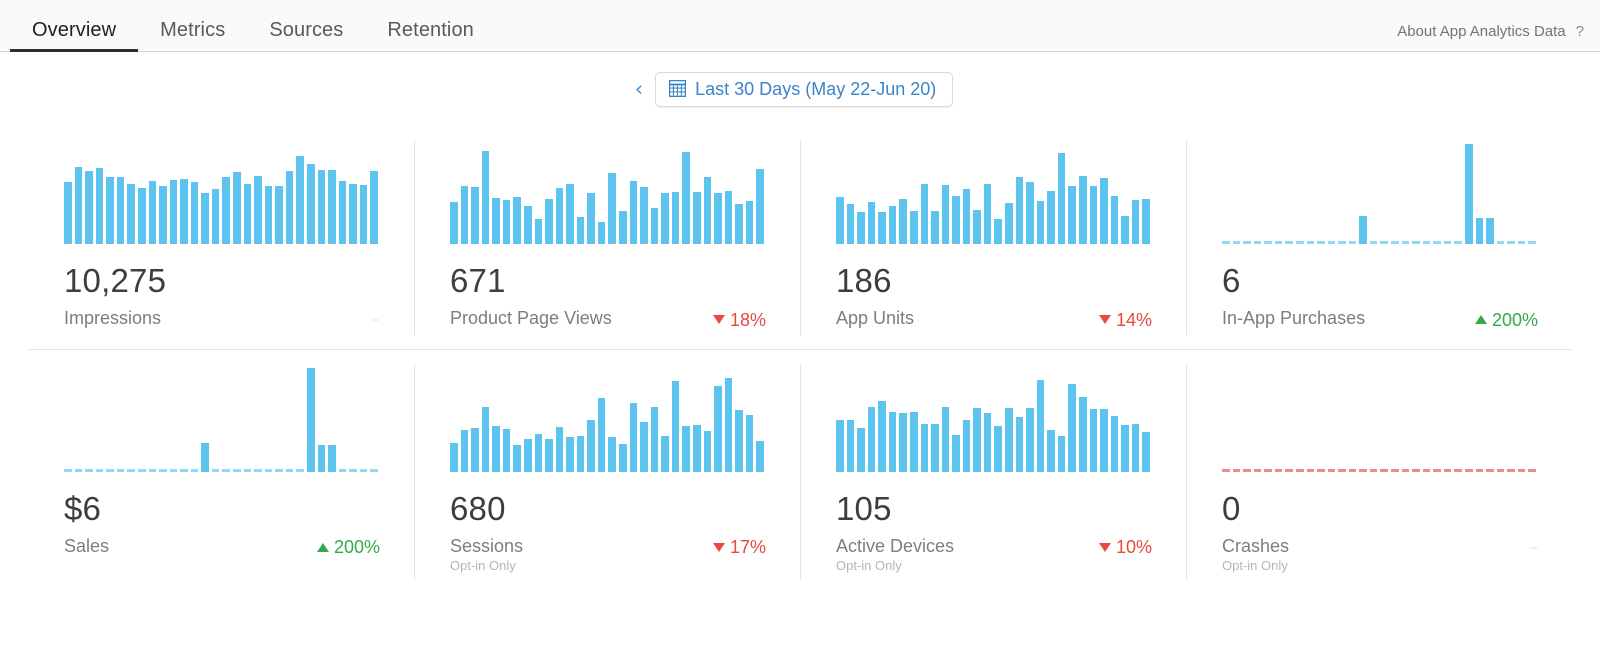 The image size is (1600, 647). Describe the element at coordinates (74, 30) in the screenshot. I see `tab-overview-label: Overview` at that location.